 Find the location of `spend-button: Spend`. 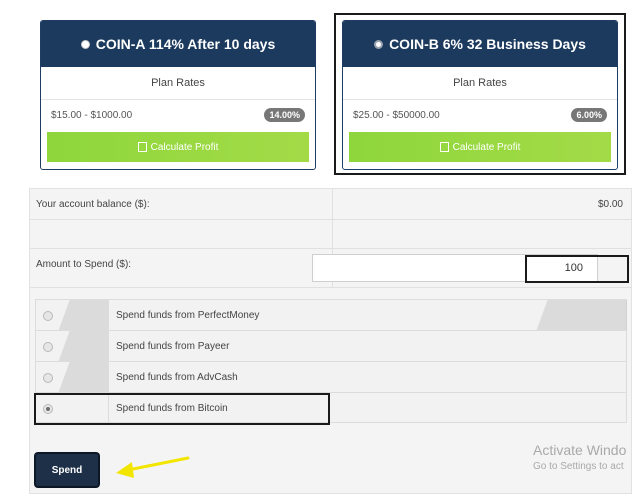

spend-button: Spend is located at coordinates (67, 470).